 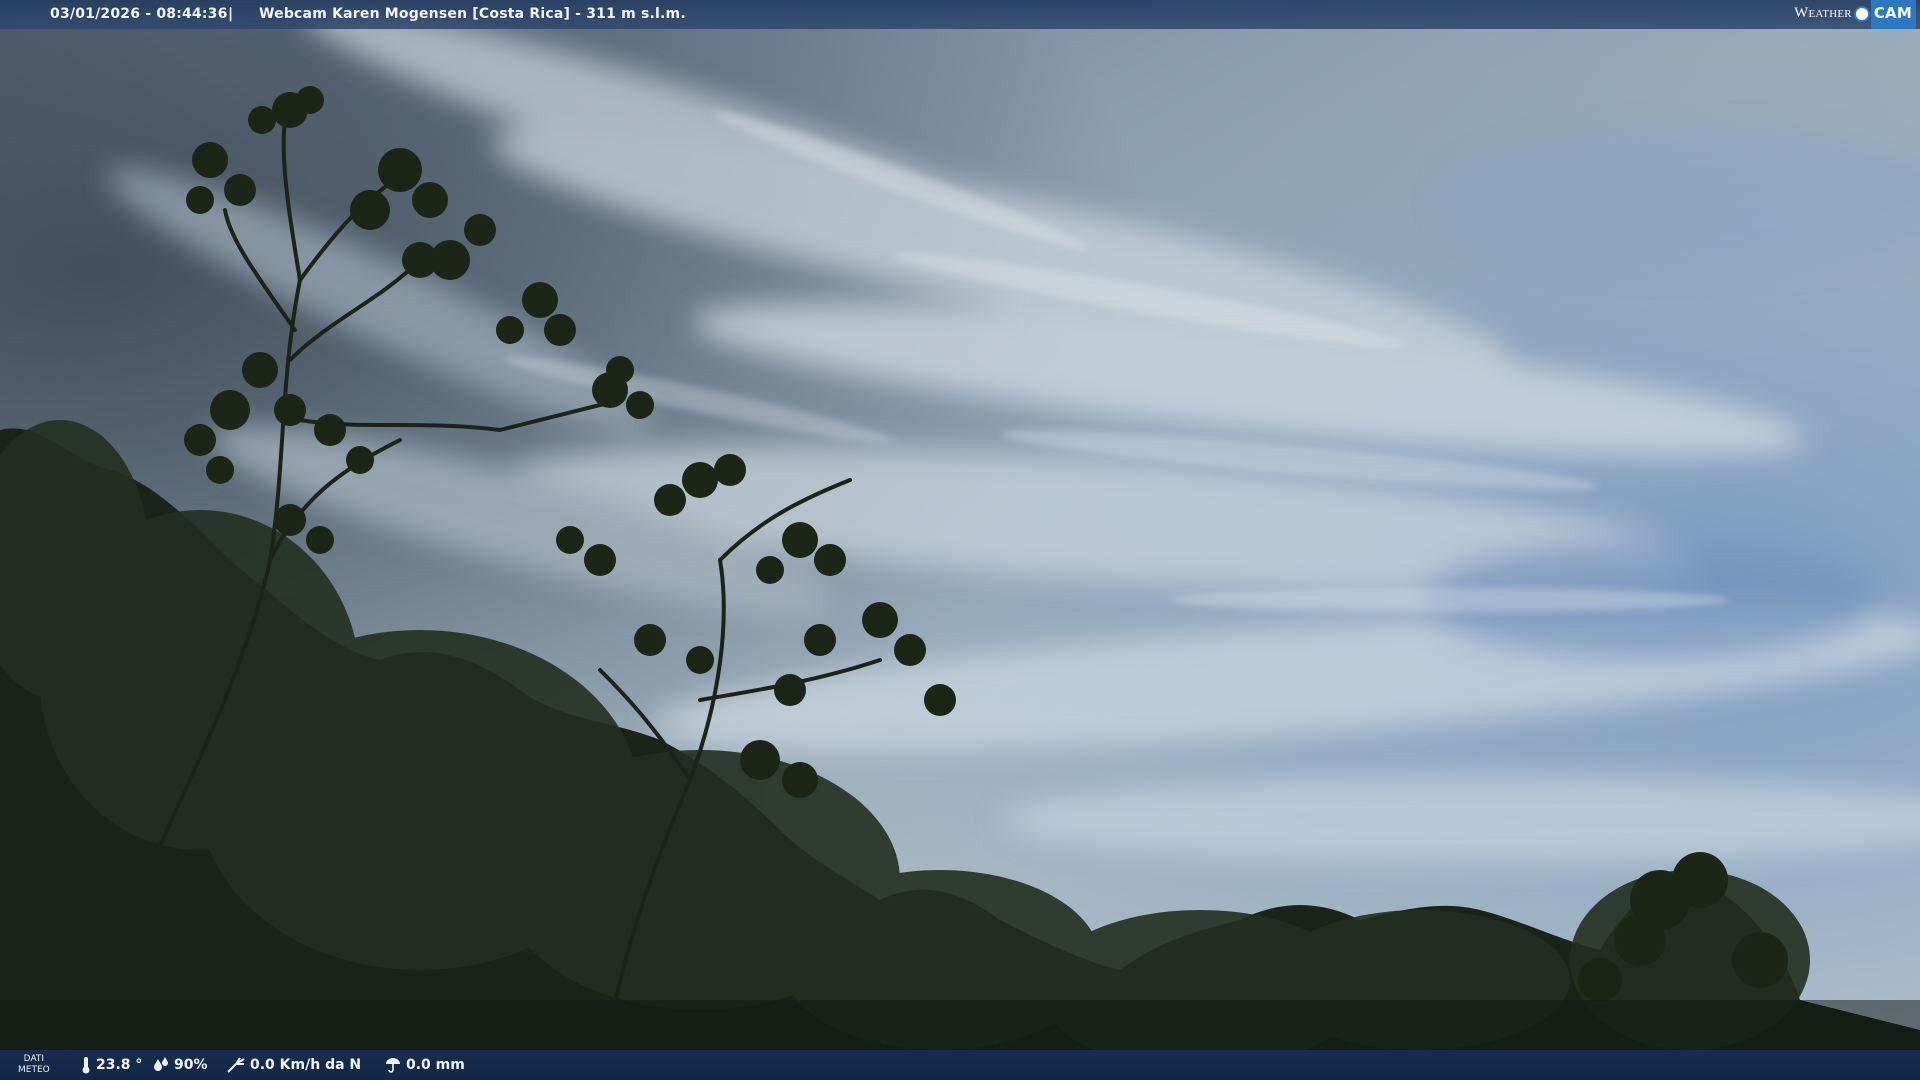 What do you see at coordinates (34, 1059) in the screenshot?
I see `weather-label-line1: DATI` at bounding box center [34, 1059].